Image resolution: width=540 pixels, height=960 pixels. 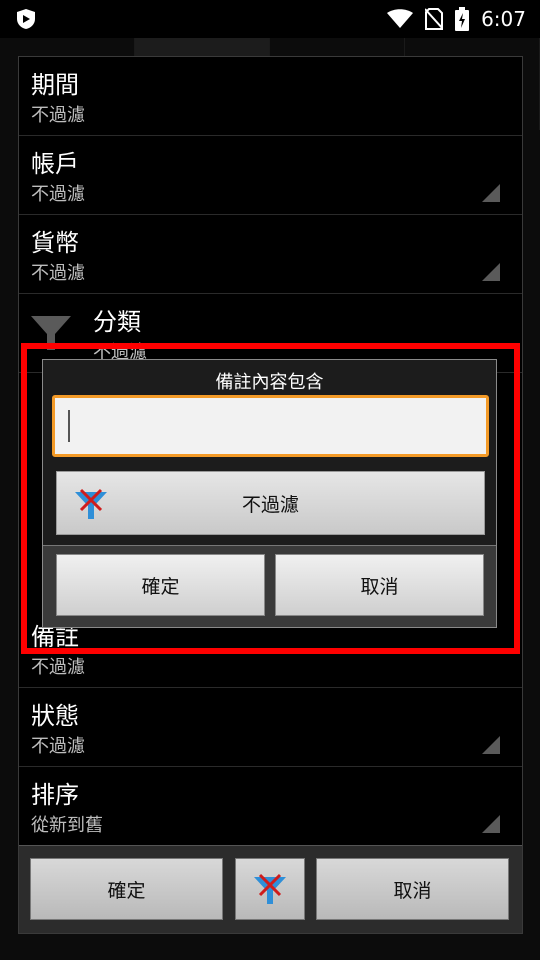 I want to click on wifi-icon, so click(x=400, y=18).